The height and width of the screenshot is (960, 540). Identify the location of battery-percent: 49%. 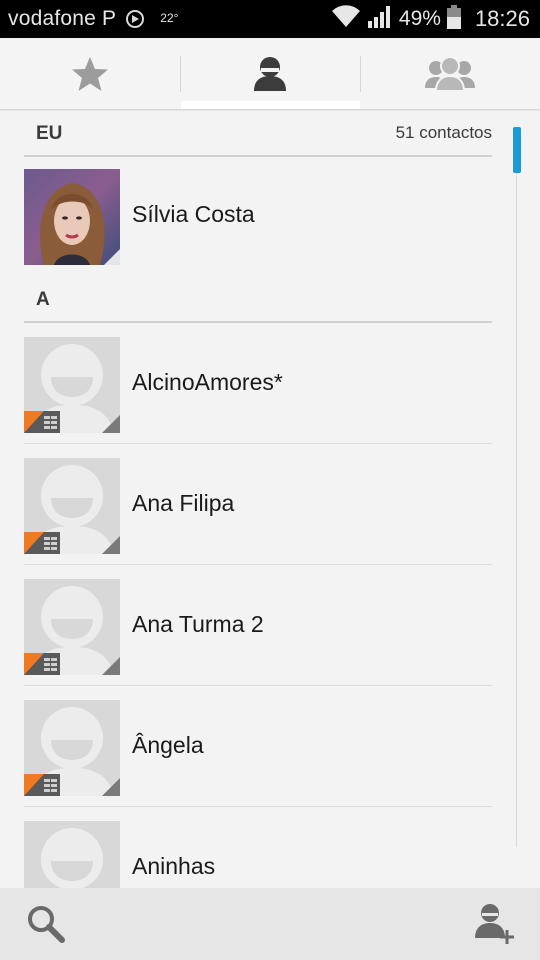
(419, 18).